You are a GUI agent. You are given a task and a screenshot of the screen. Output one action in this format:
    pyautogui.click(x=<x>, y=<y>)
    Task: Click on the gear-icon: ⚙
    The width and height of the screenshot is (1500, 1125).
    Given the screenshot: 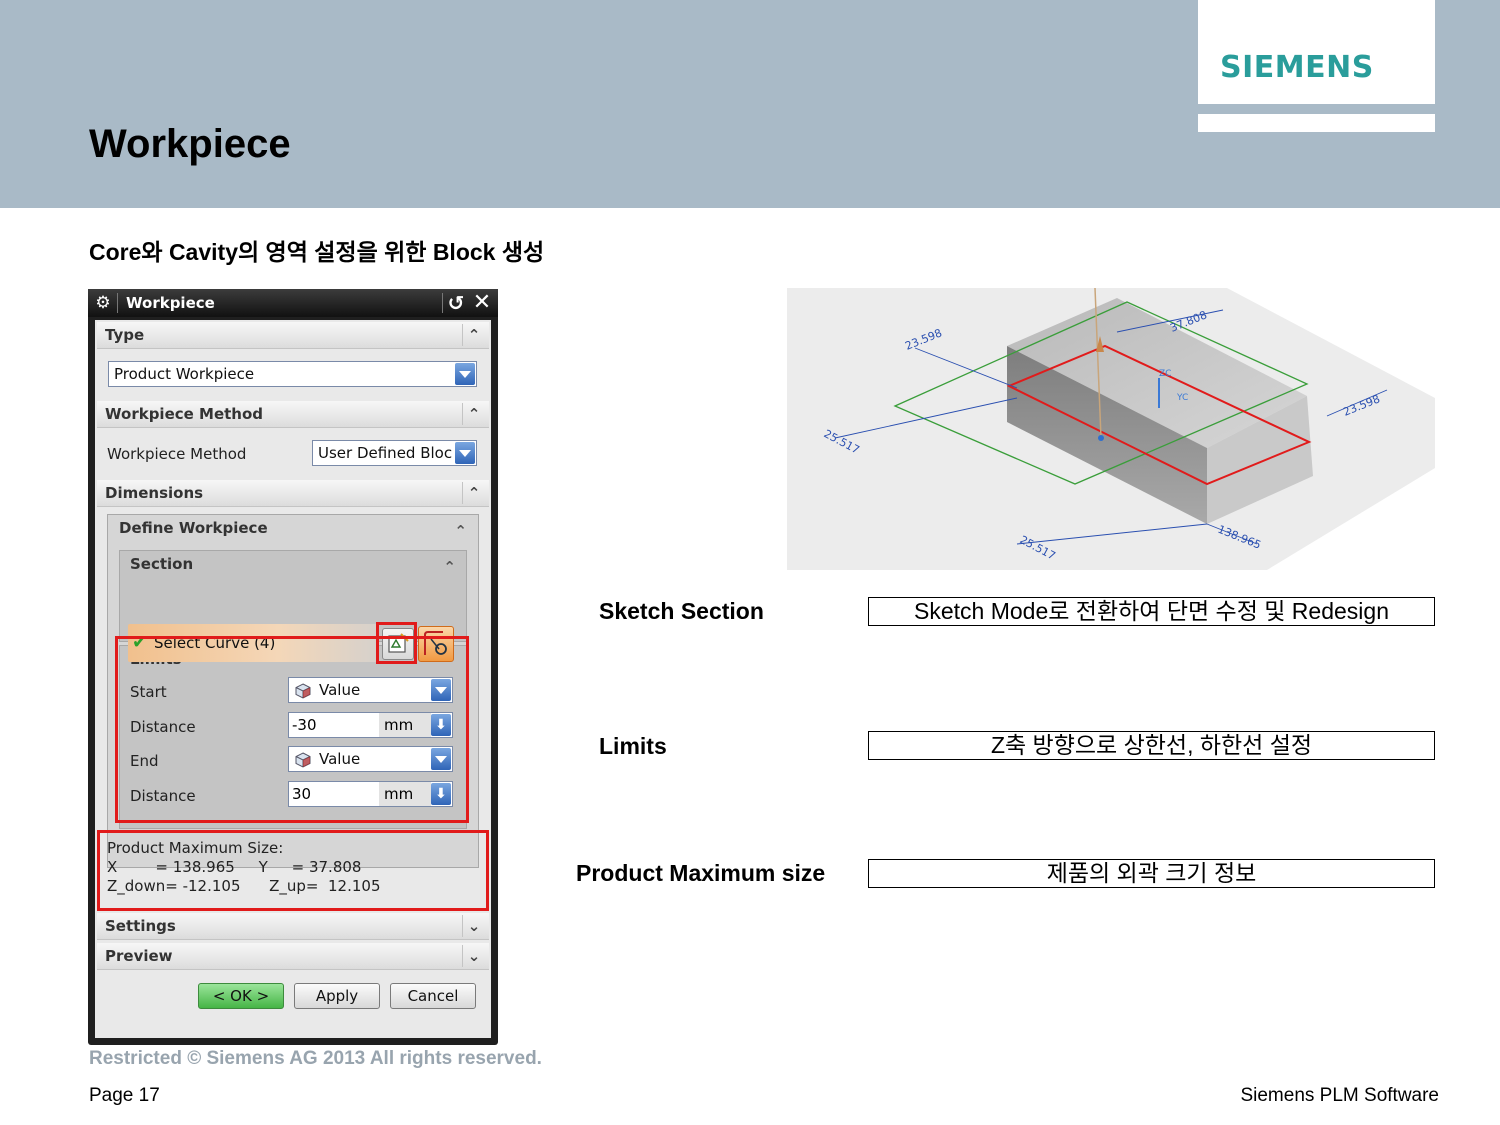 What is the action you would take?
    pyautogui.click(x=103, y=303)
    